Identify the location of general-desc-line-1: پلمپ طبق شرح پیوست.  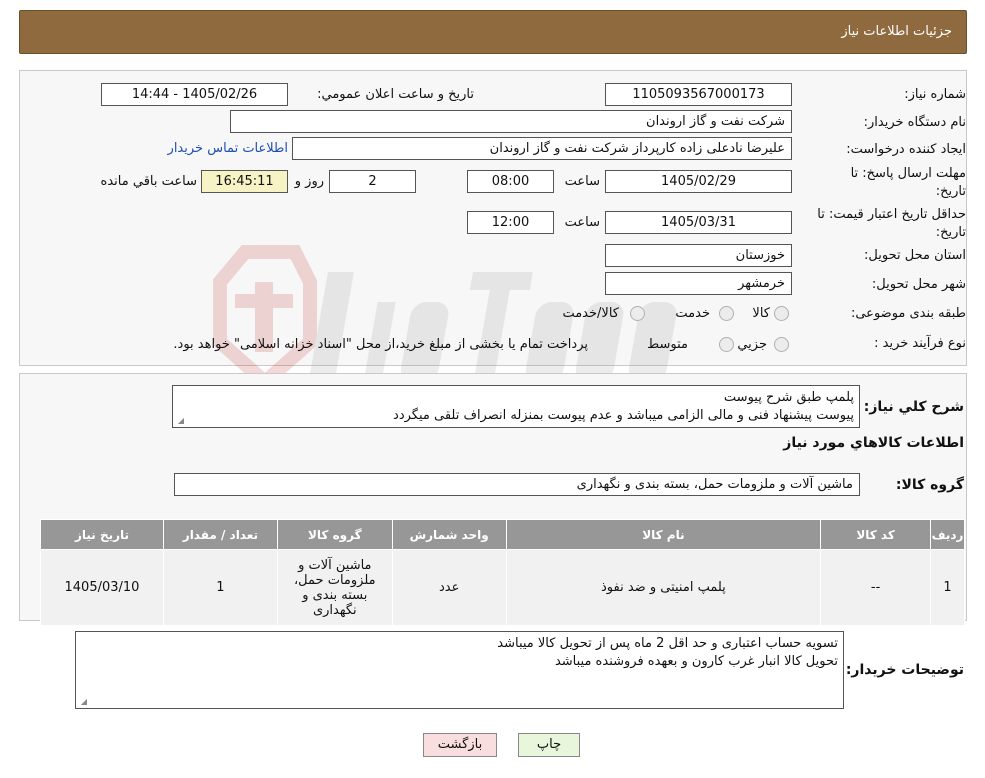
(788, 397).